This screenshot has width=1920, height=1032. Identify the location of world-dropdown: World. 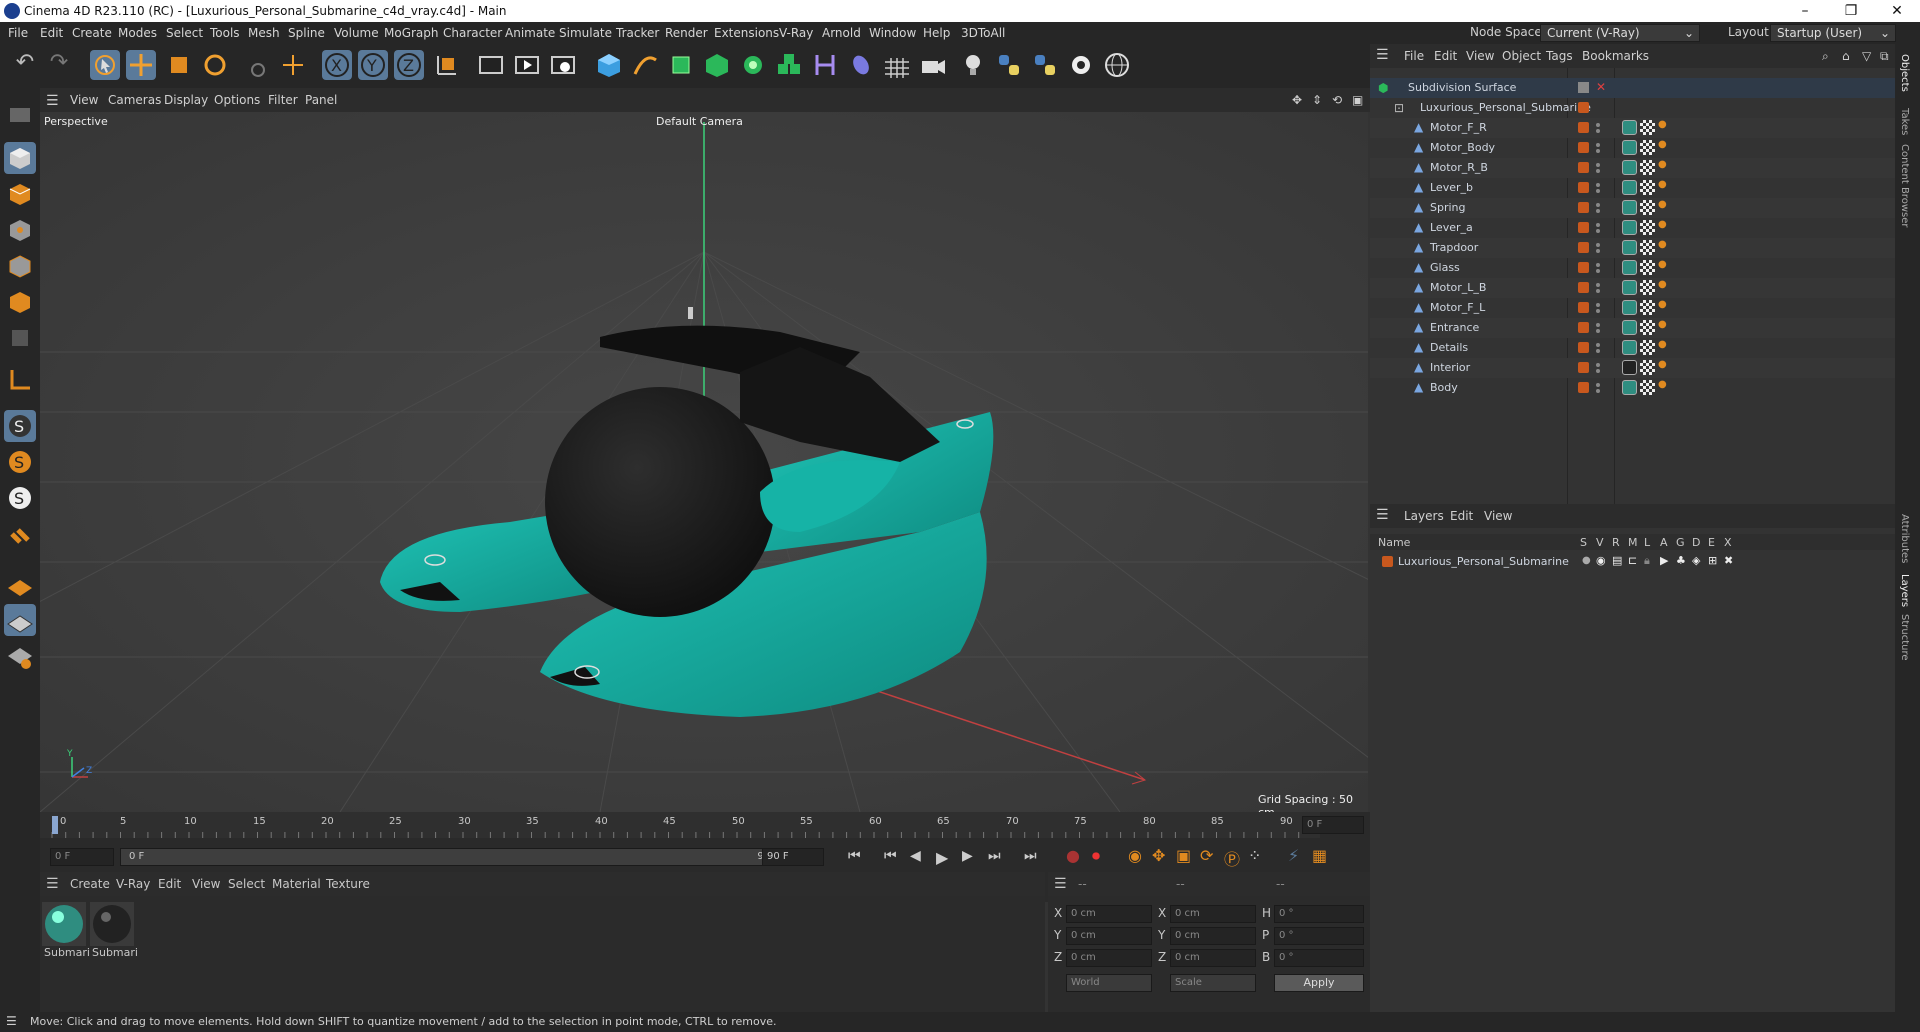
(1109, 983).